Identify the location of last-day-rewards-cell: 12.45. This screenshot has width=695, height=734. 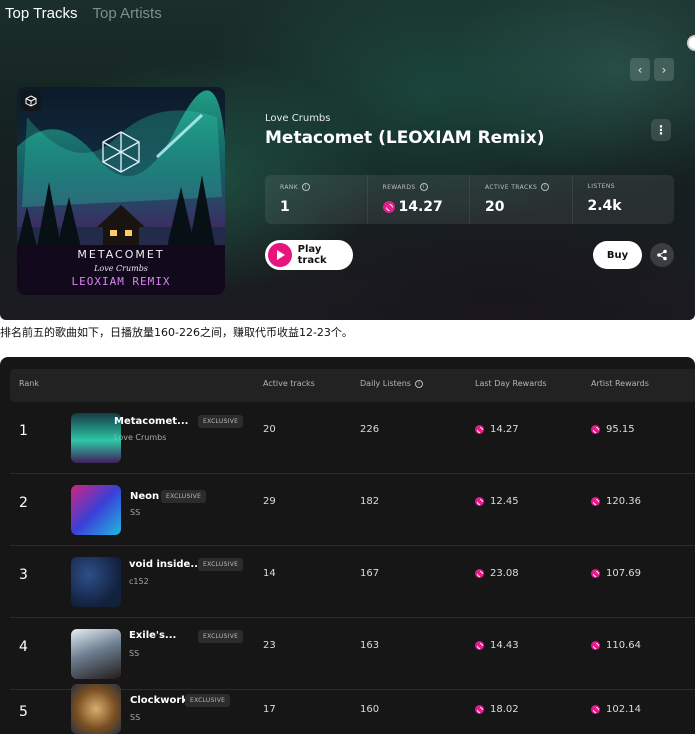
(497, 501).